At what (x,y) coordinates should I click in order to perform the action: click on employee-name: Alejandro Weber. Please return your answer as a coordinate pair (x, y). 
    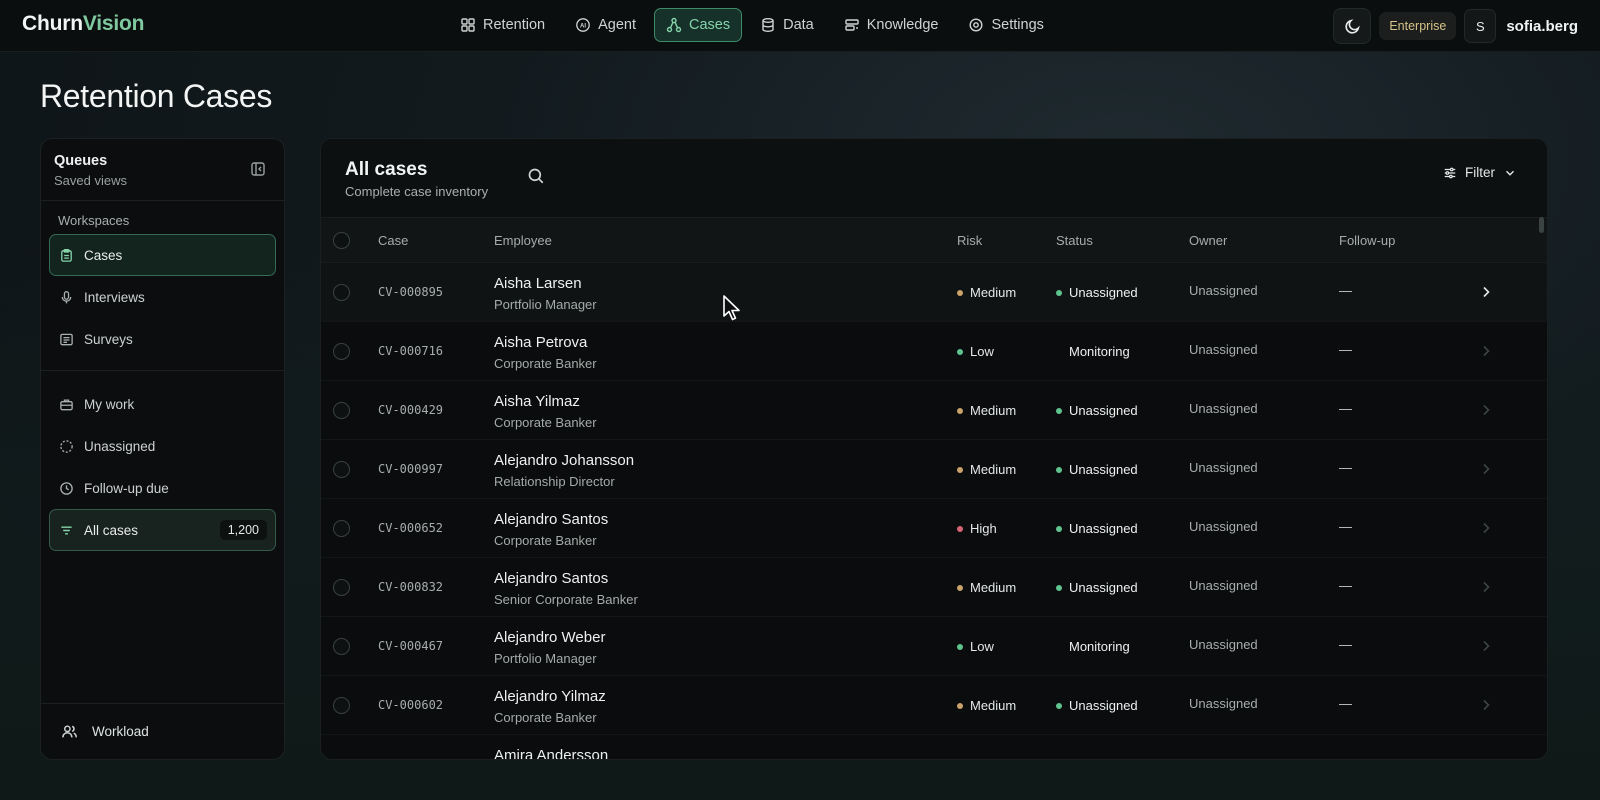
    Looking at the image, I should click on (550, 637).